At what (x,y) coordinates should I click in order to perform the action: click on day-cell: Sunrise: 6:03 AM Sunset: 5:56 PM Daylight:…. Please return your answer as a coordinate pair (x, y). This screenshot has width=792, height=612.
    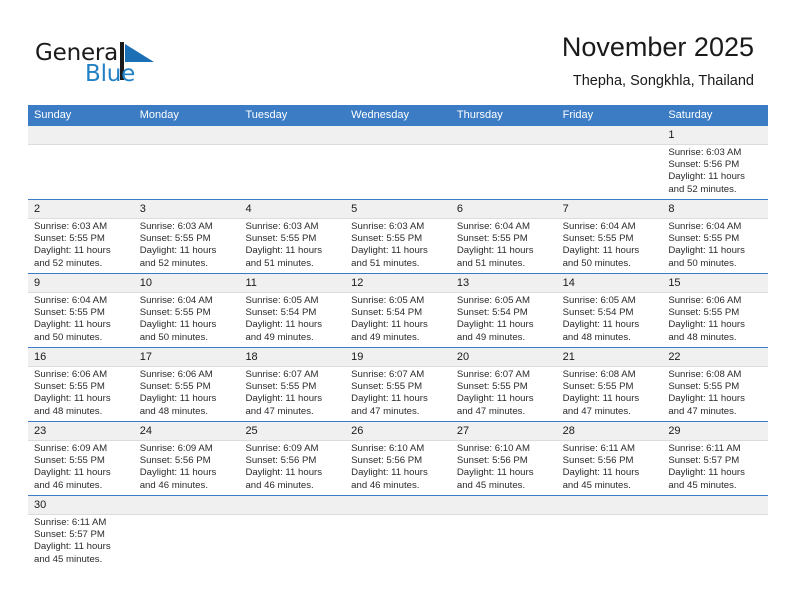
    Looking at the image, I should click on (715, 172).